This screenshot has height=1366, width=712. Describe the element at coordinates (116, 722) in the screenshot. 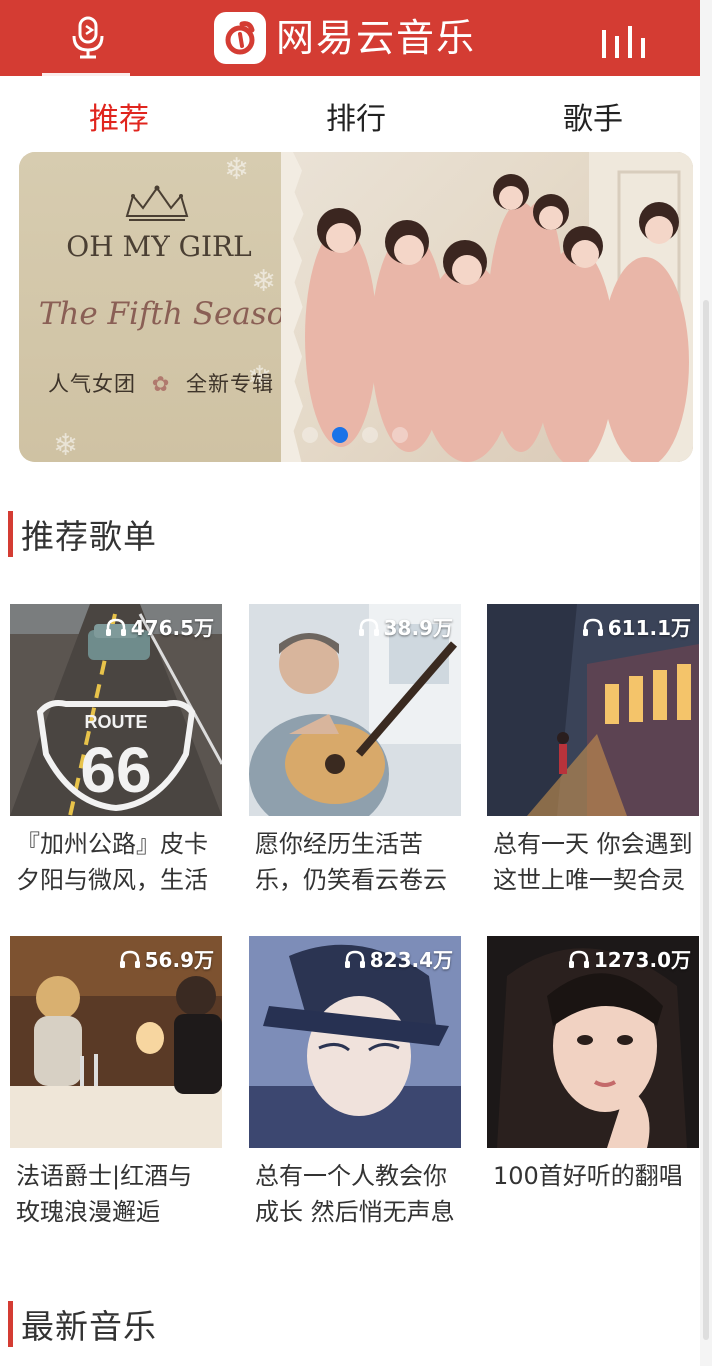

I see `svg-text: ROUTE` at that location.